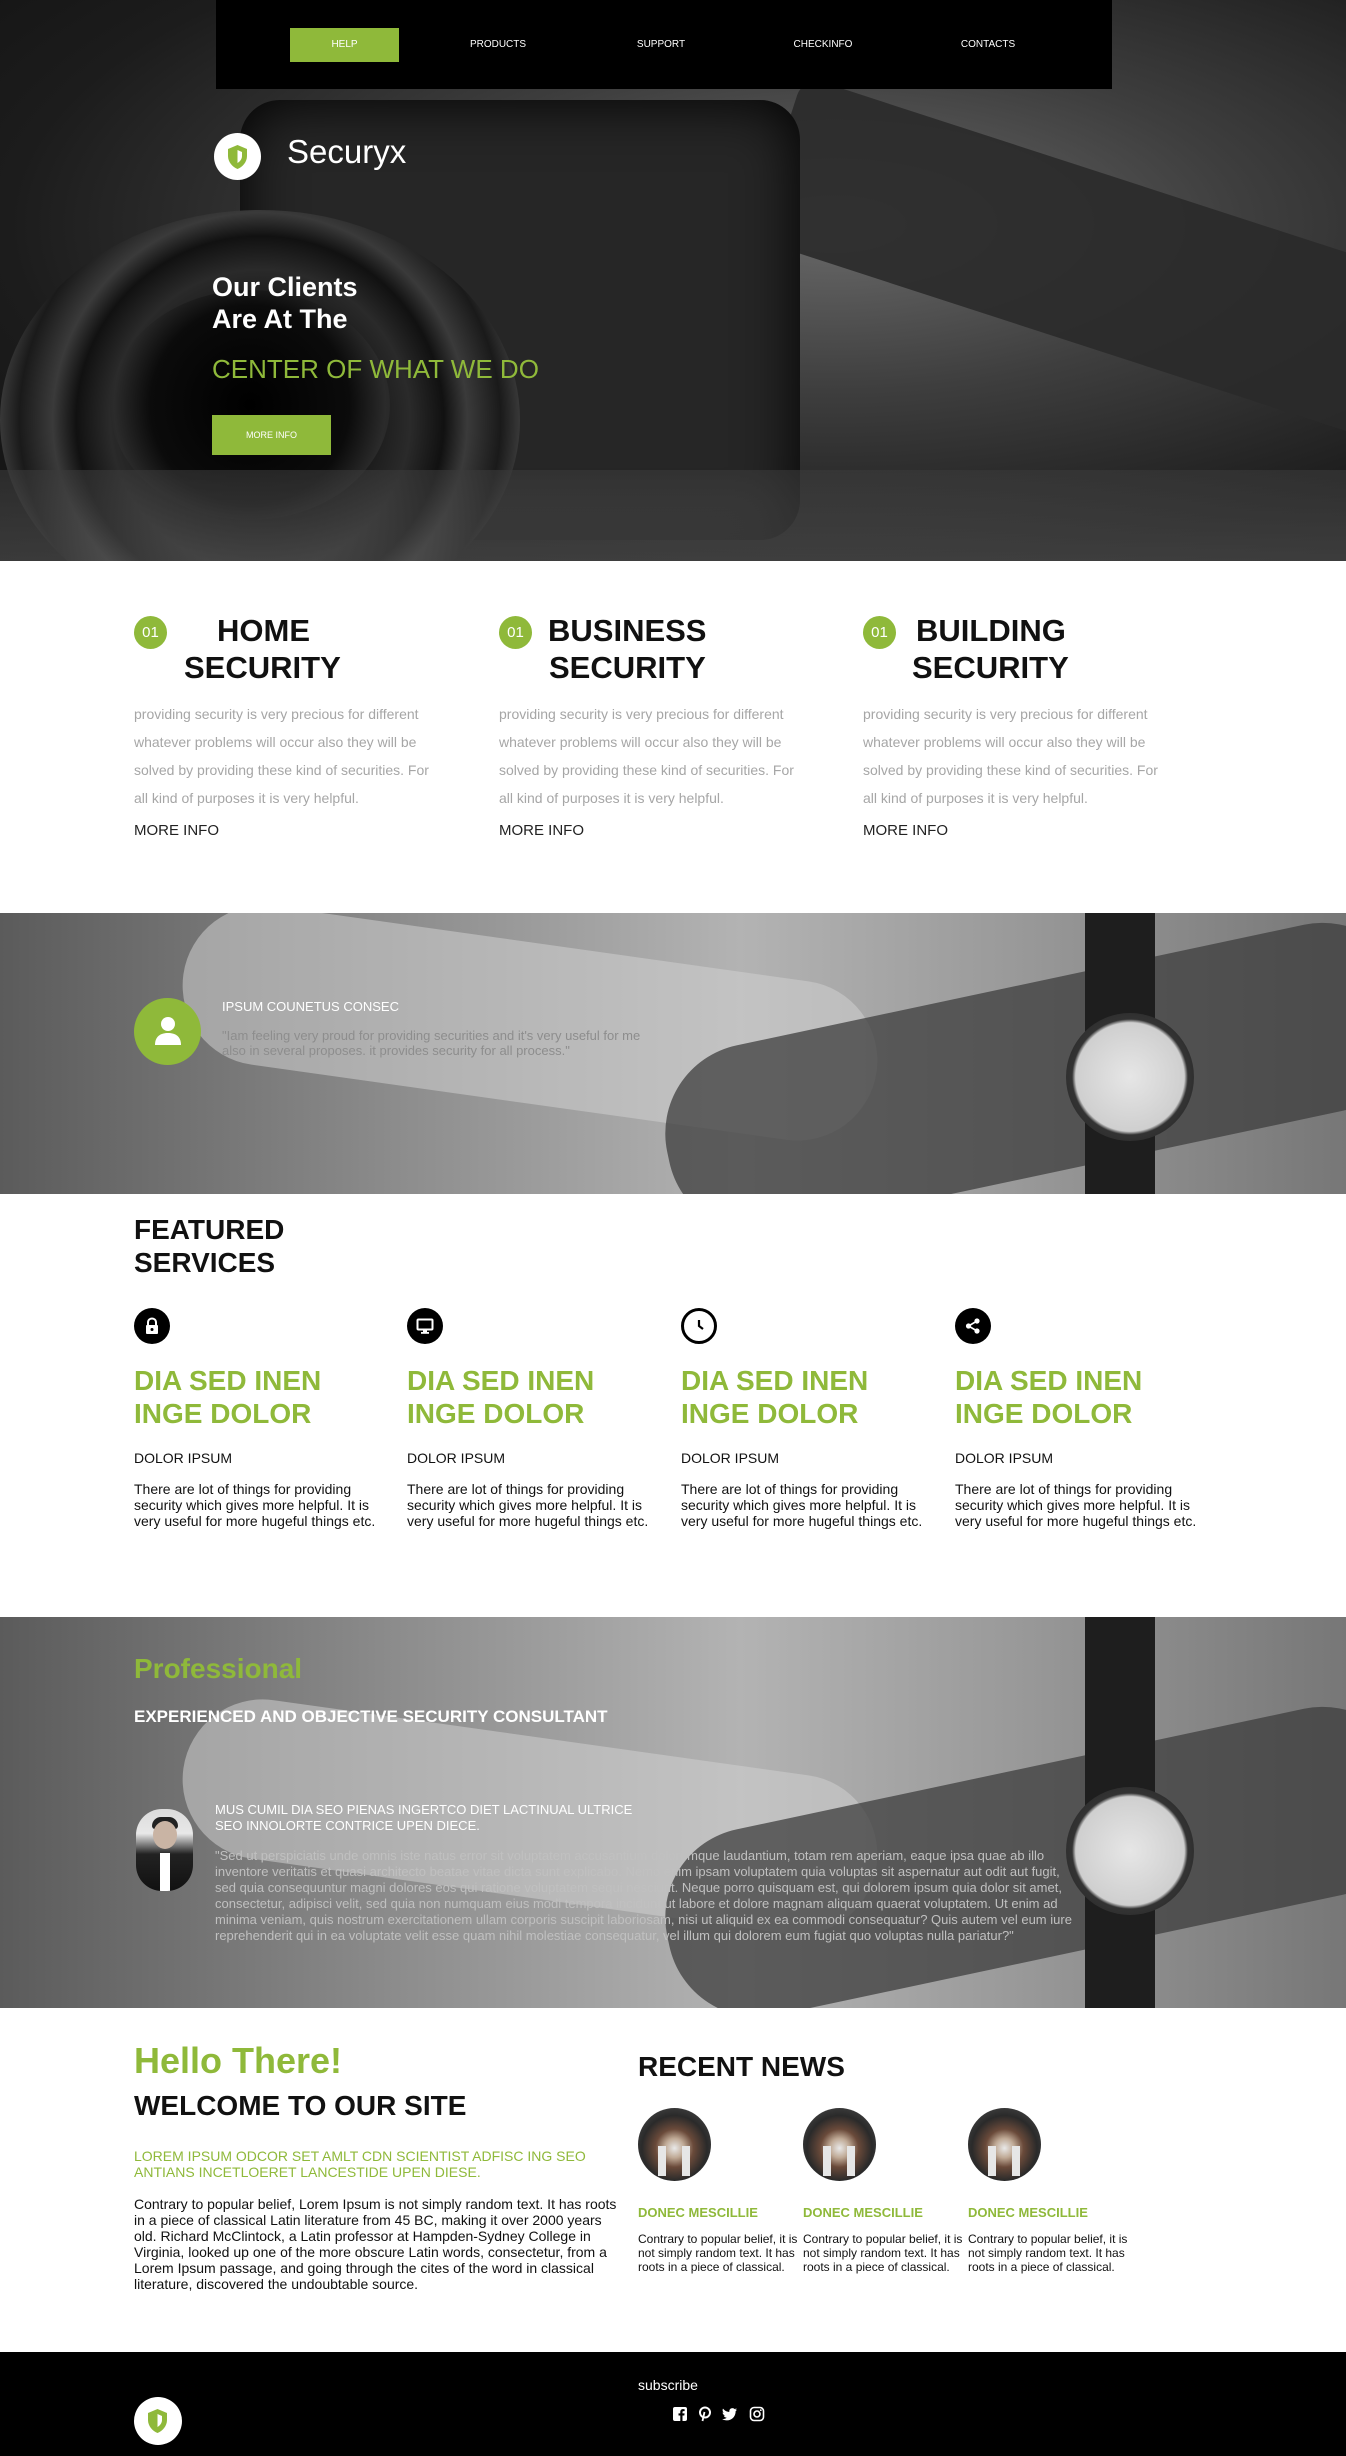 The width and height of the screenshot is (1346, 2456). What do you see at coordinates (165, 1872) in the screenshot?
I see `avatar-shirt` at bounding box center [165, 1872].